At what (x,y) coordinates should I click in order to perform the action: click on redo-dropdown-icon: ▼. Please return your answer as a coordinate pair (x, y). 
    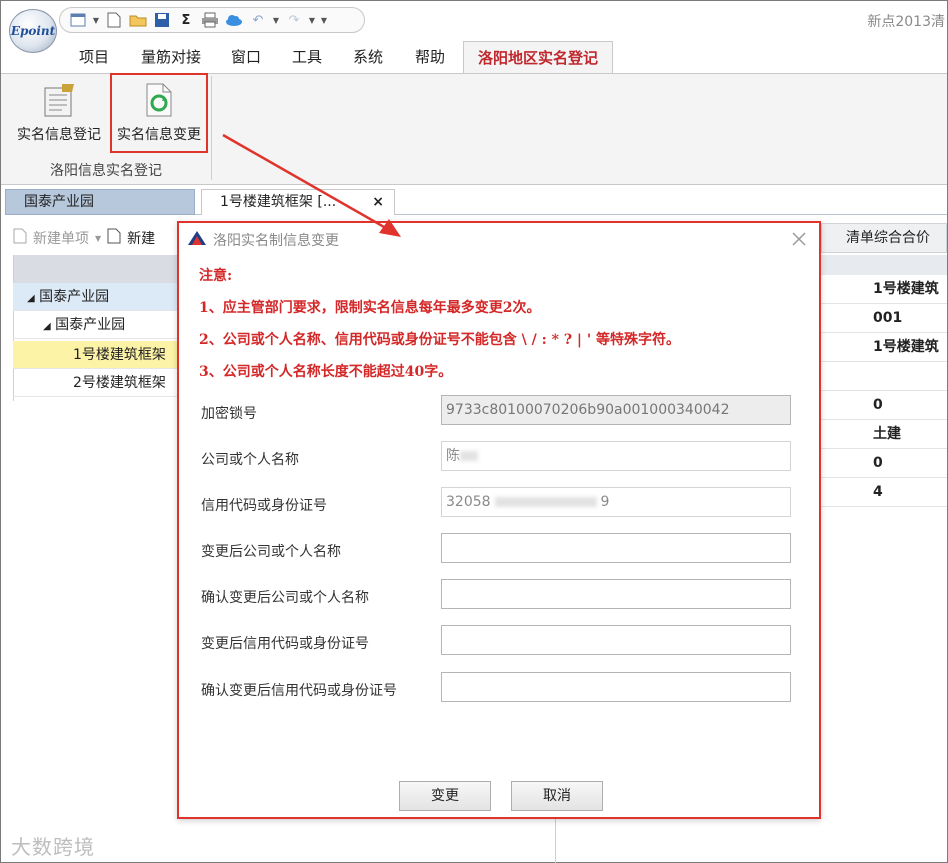
    Looking at the image, I should click on (312, 20).